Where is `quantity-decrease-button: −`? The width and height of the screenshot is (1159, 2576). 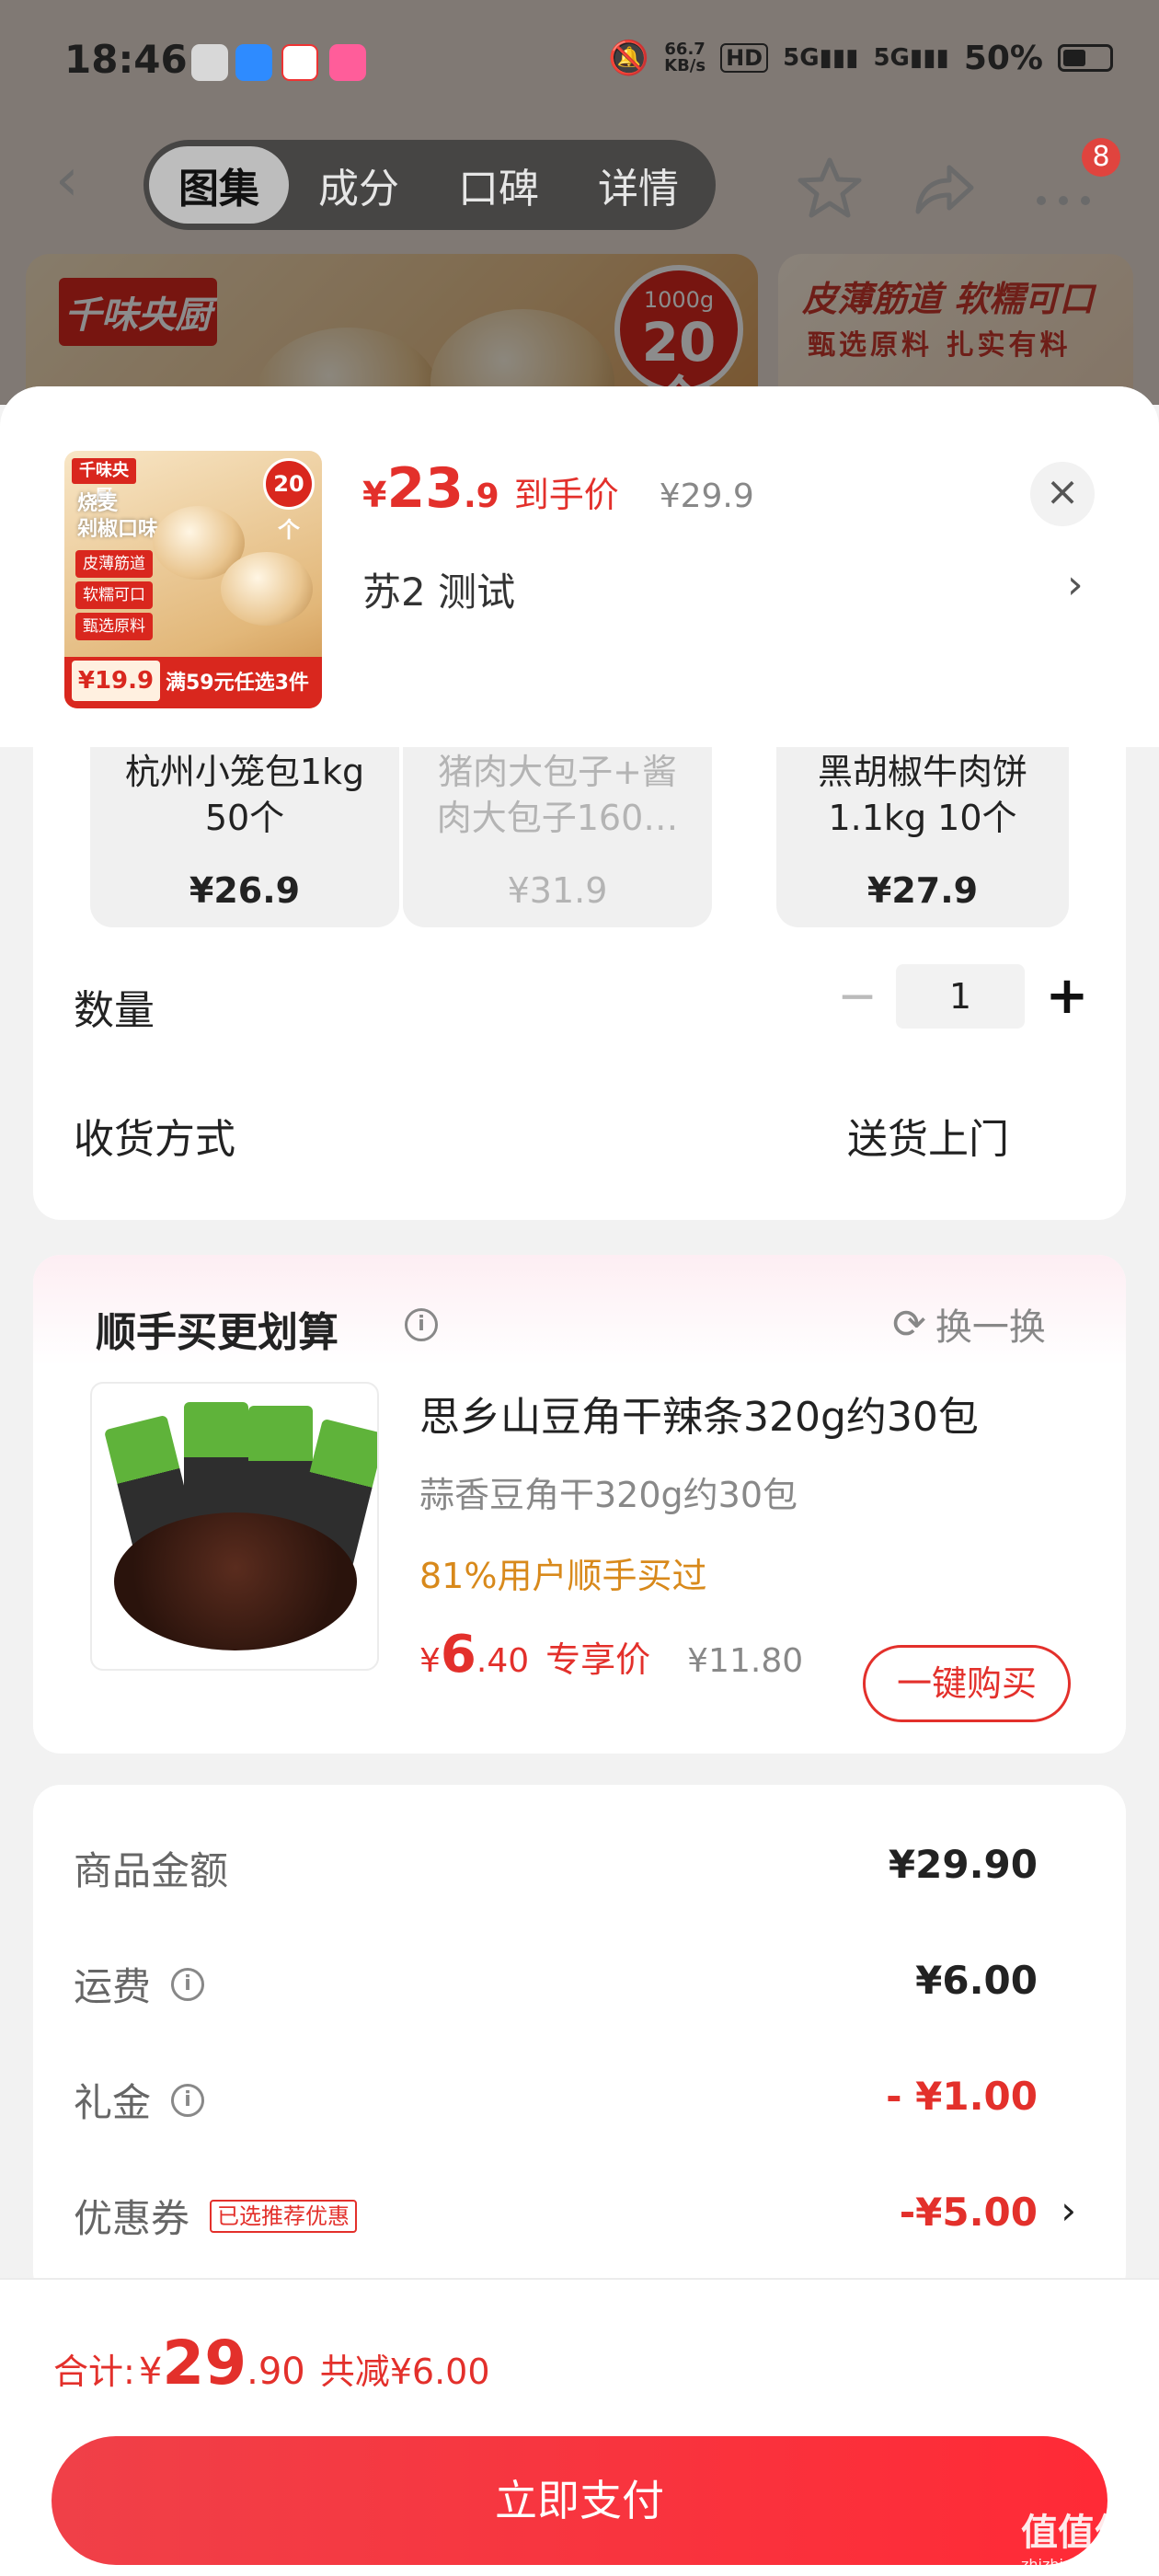 quantity-decrease-button: − is located at coordinates (857, 997).